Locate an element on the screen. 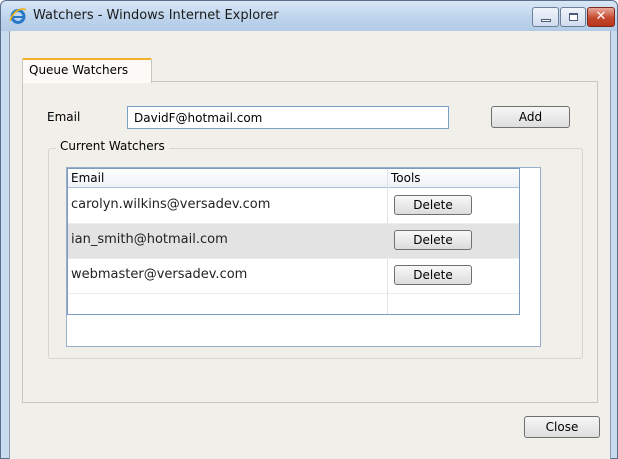 The height and width of the screenshot is (459, 618). column-header-email: Email is located at coordinates (88, 178).